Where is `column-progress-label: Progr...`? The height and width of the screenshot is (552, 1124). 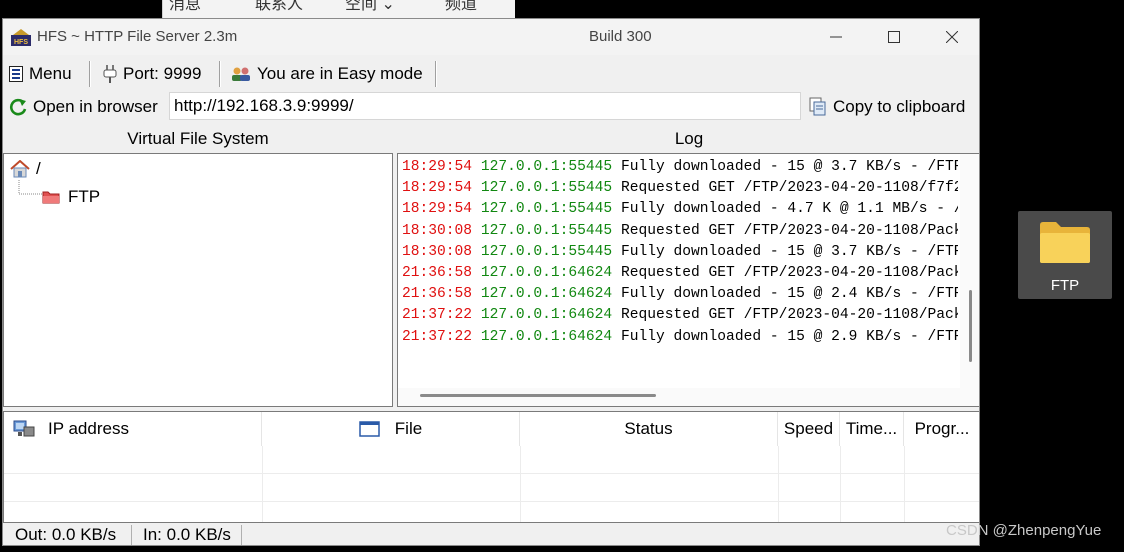
column-progress-label: Progr... is located at coordinates (942, 428).